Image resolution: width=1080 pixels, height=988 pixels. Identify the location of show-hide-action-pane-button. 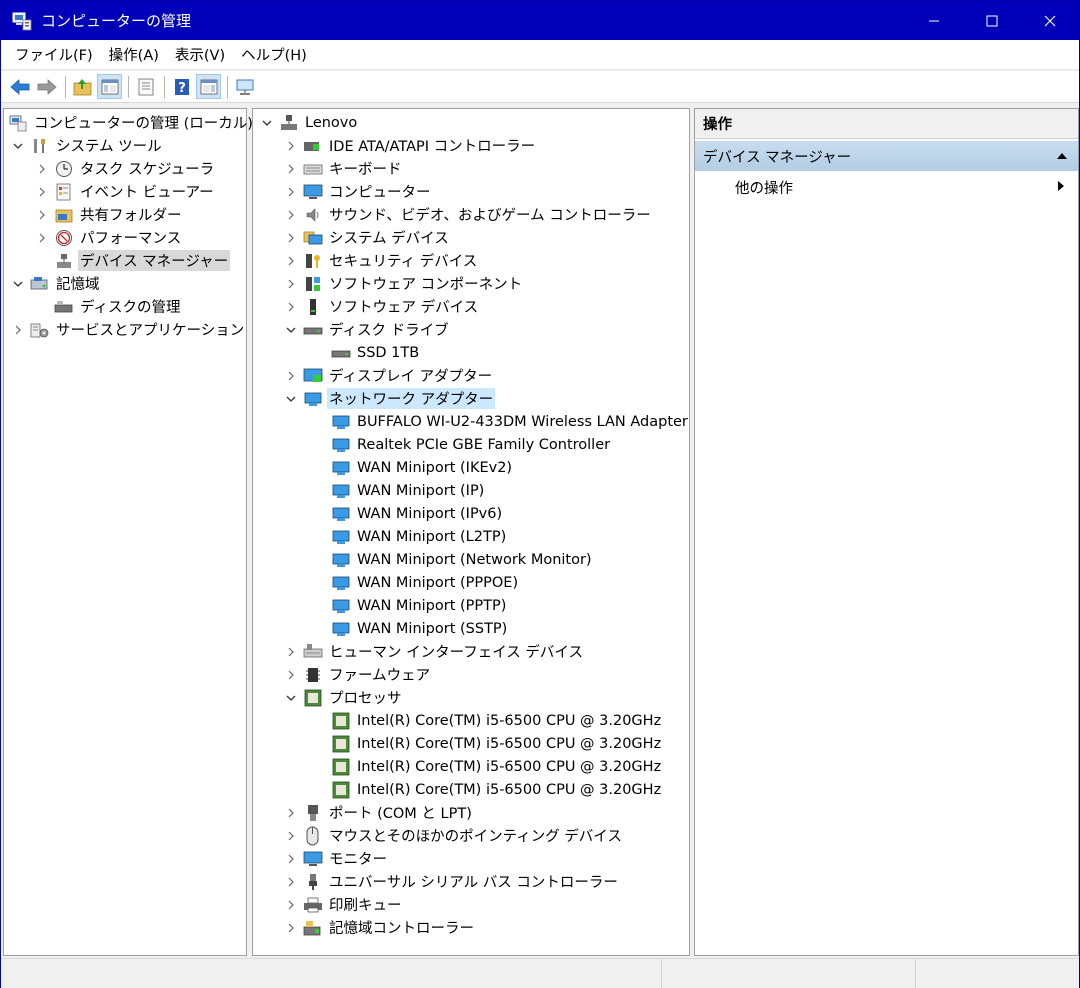
(208, 86).